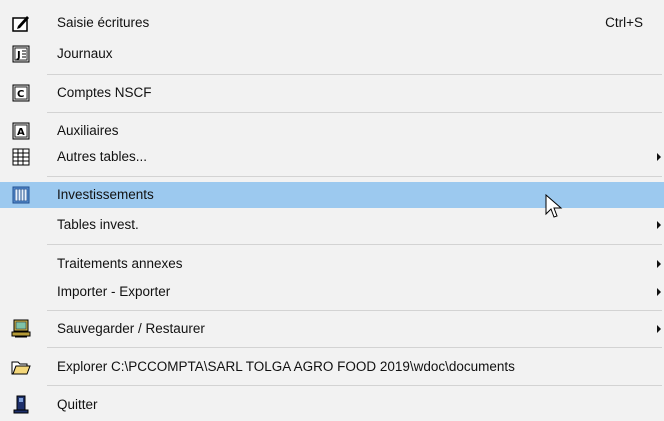 The width and height of the screenshot is (664, 421). What do you see at coordinates (131, 328) in the screenshot?
I see `menu-item-label: Sauvegarder / Restaurer` at bounding box center [131, 328].